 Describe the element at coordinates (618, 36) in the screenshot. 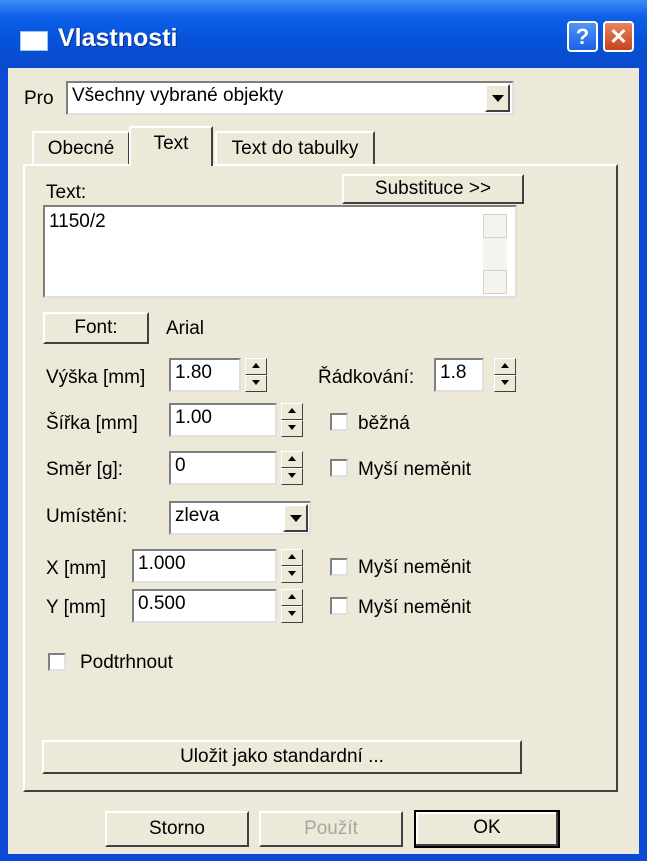

I see `close-button: ✕` at that location.